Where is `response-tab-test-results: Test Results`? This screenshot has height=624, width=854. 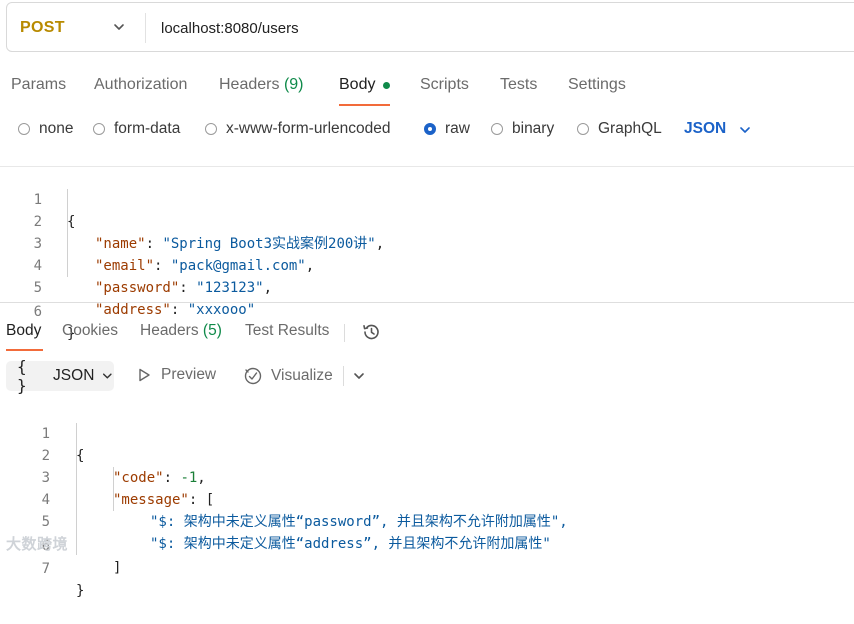
response-tab-test-results: Test Results is located at coordinates (287, 331).